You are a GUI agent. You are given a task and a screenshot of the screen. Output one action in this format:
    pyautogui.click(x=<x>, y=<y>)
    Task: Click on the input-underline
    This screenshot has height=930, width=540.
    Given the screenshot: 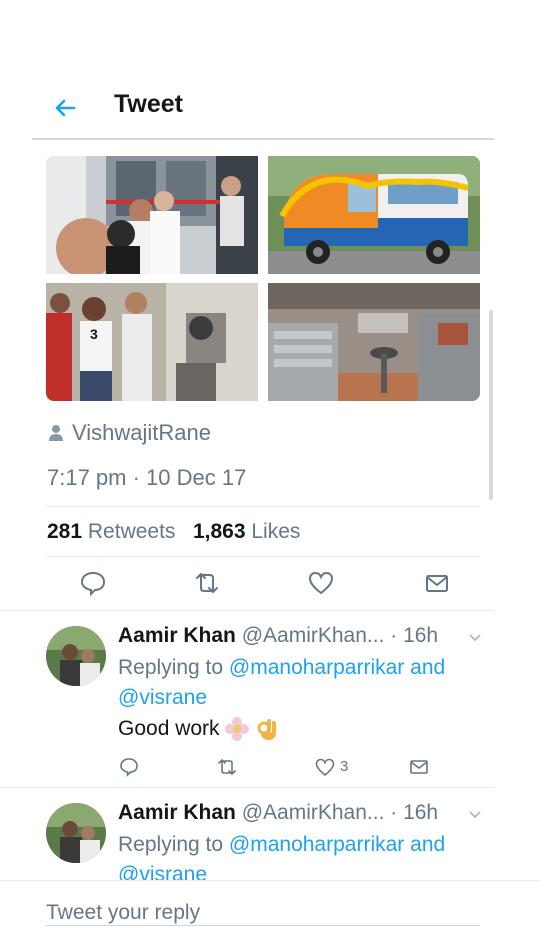 What is the action you would take?
    pyautogui.click(x=263, y=925)
    